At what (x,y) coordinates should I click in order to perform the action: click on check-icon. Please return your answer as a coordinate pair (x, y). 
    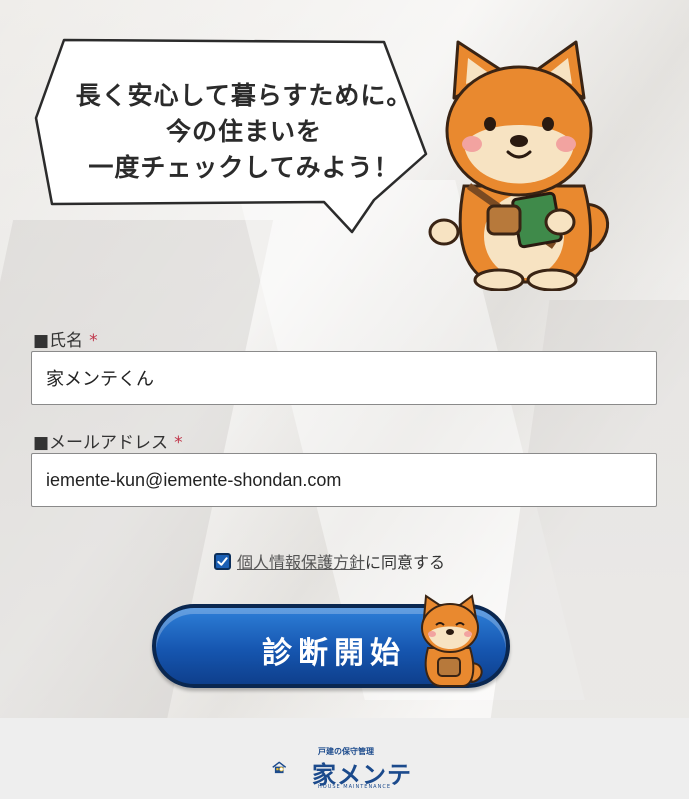
    Looking at the image, I should click on (222, 561).